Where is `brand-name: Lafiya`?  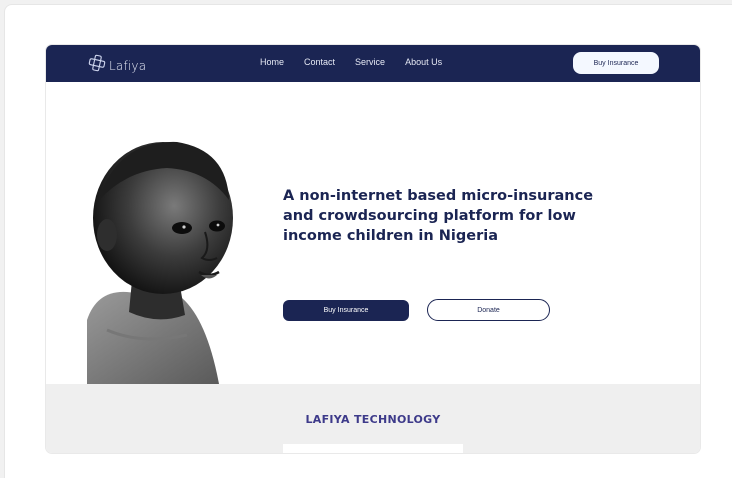
brand-name: Lafiya is located at coordinates (128, 65).